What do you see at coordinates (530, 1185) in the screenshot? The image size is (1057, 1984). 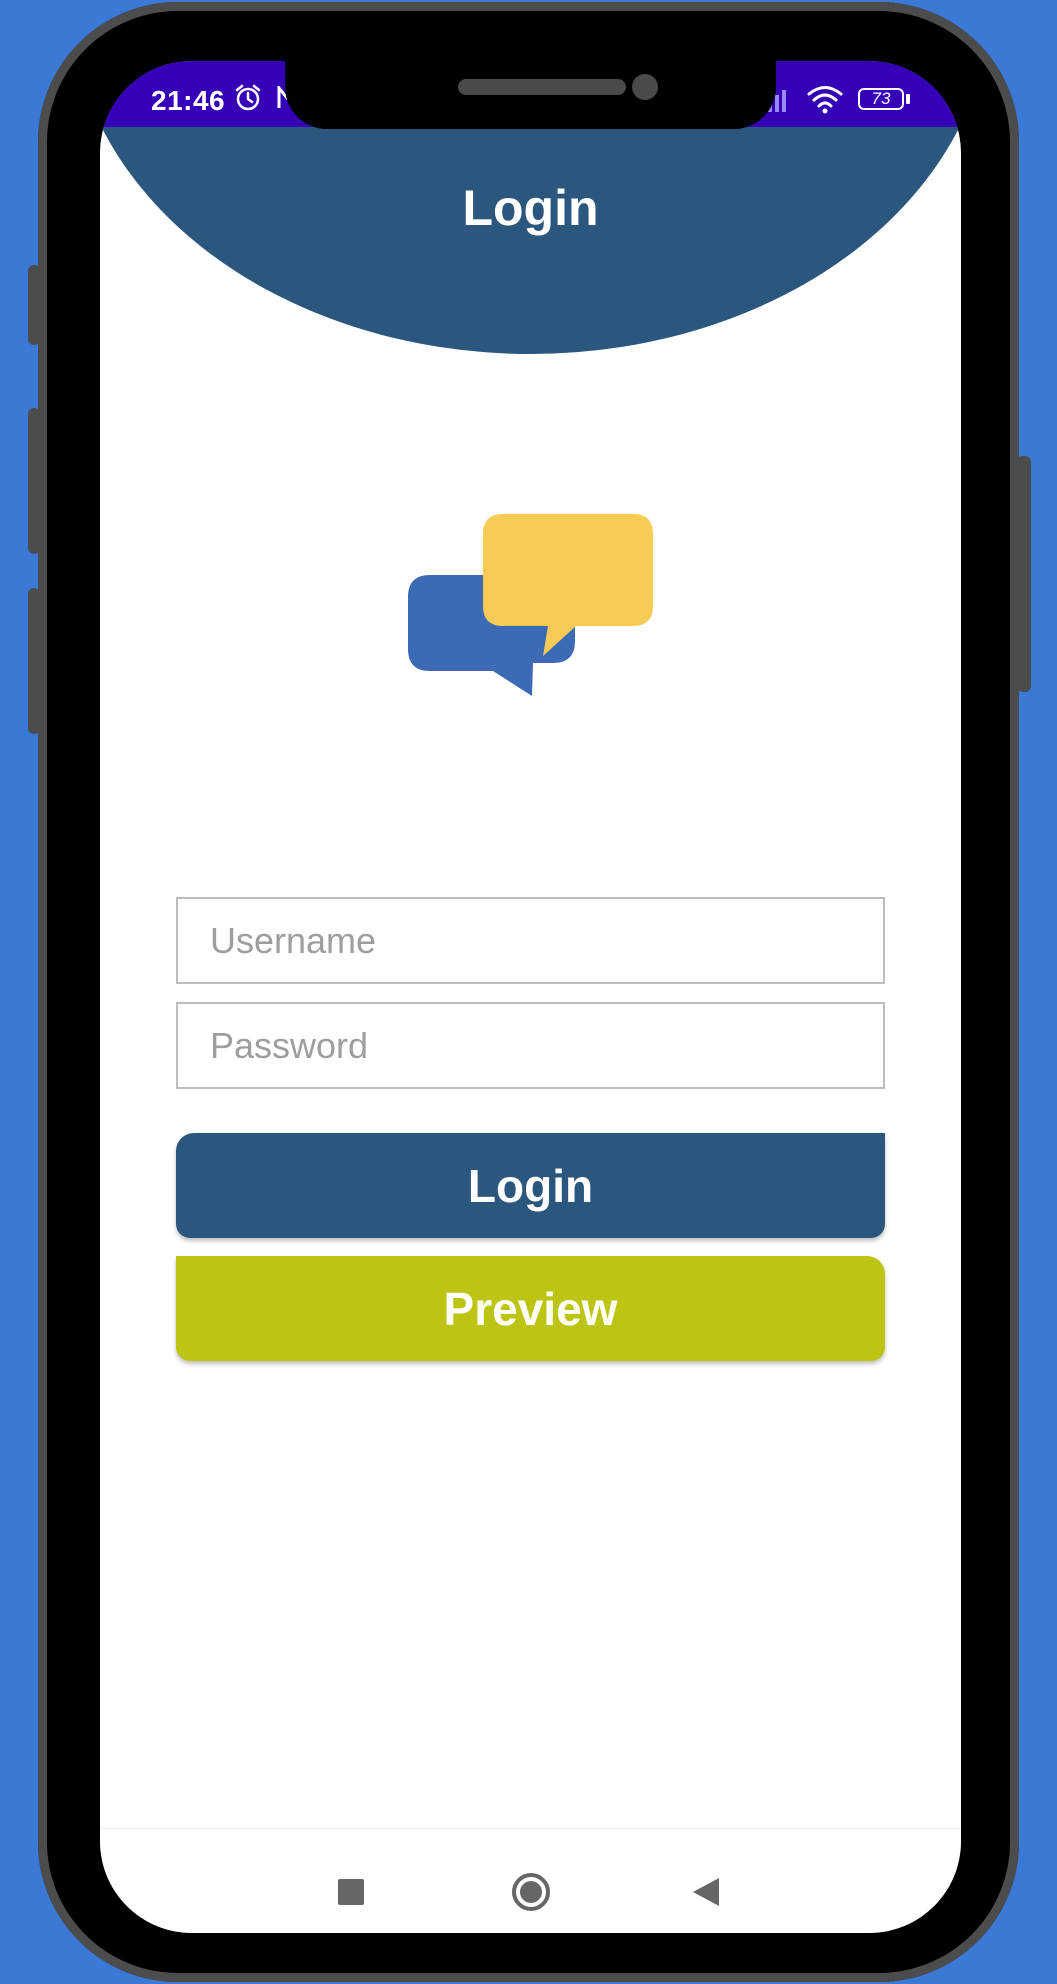 I see `login-button: Login` at bounding box center [530, 1185].